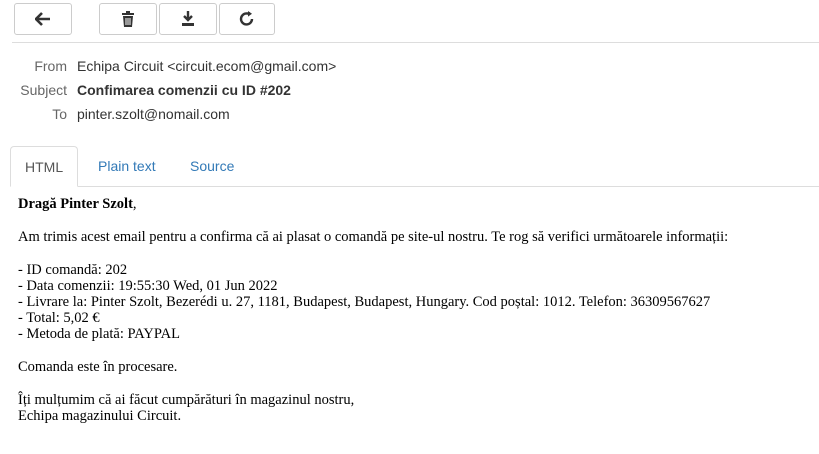 The width and height of the screenshot is (819, 454). What do you see at coordinates (59, 318) in the screenshot?
I see `detail-total: - Total: 5,02 €` at bounding box center [59, 318].